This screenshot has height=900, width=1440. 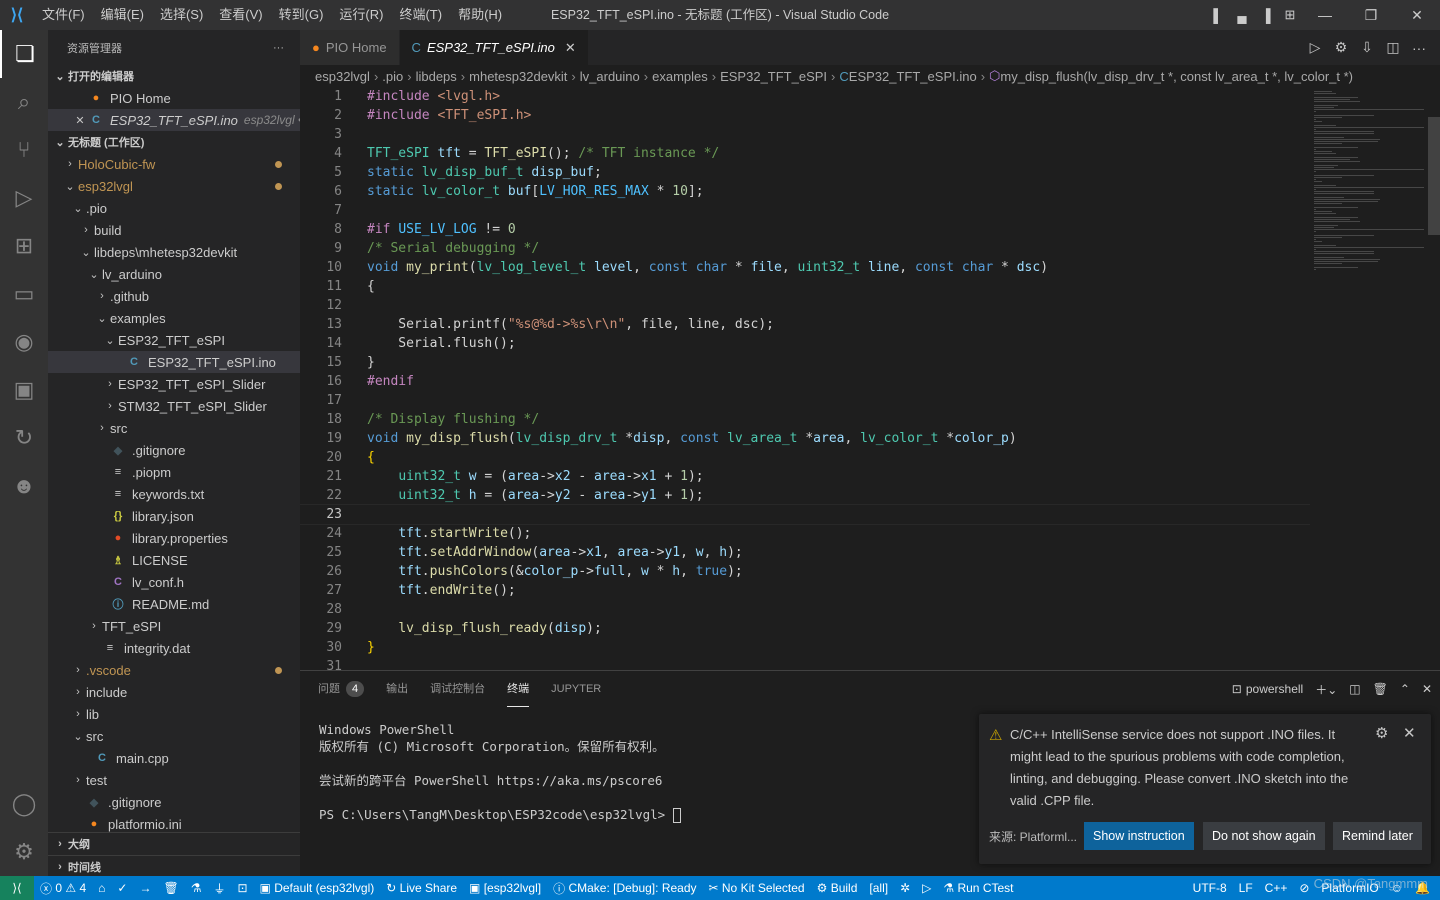 I want to click on show-instruction-button: Show instruction, so click(x=1139, y=836).